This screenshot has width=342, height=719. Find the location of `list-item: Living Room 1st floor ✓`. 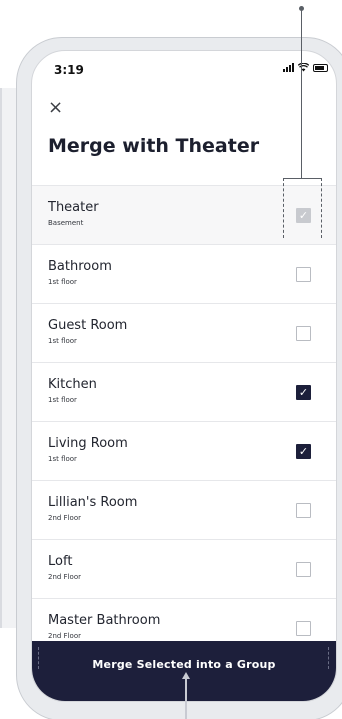

list-item: Living Room 1st floor ✓ is located at coordinates (184, 451).